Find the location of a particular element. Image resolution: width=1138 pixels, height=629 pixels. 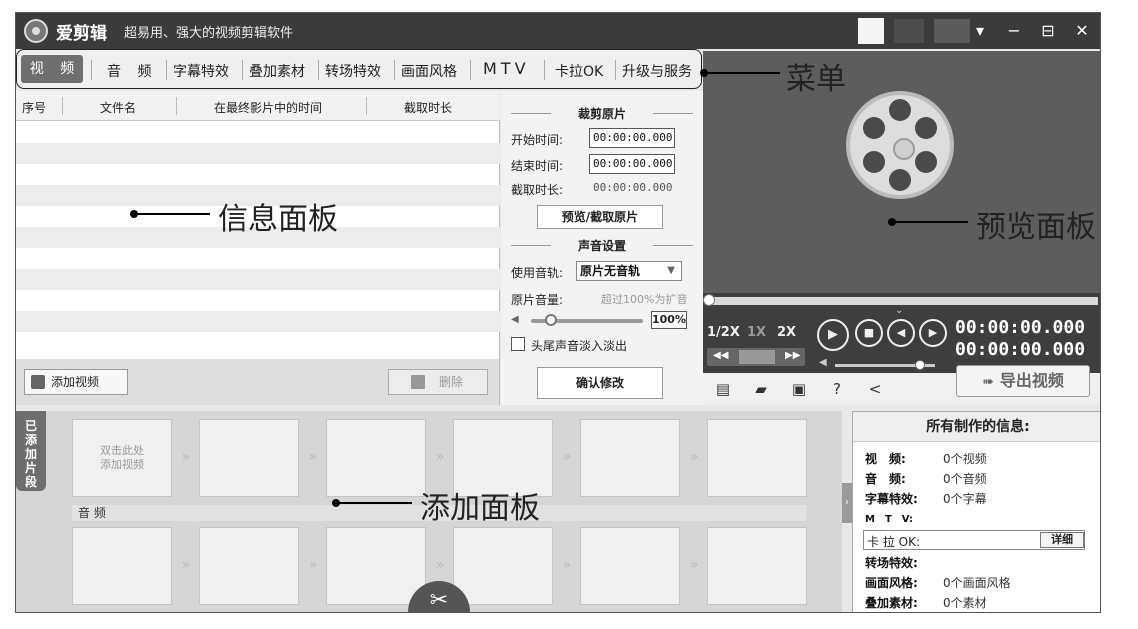

play-button: ▶ is located at coordinates (833, 335).